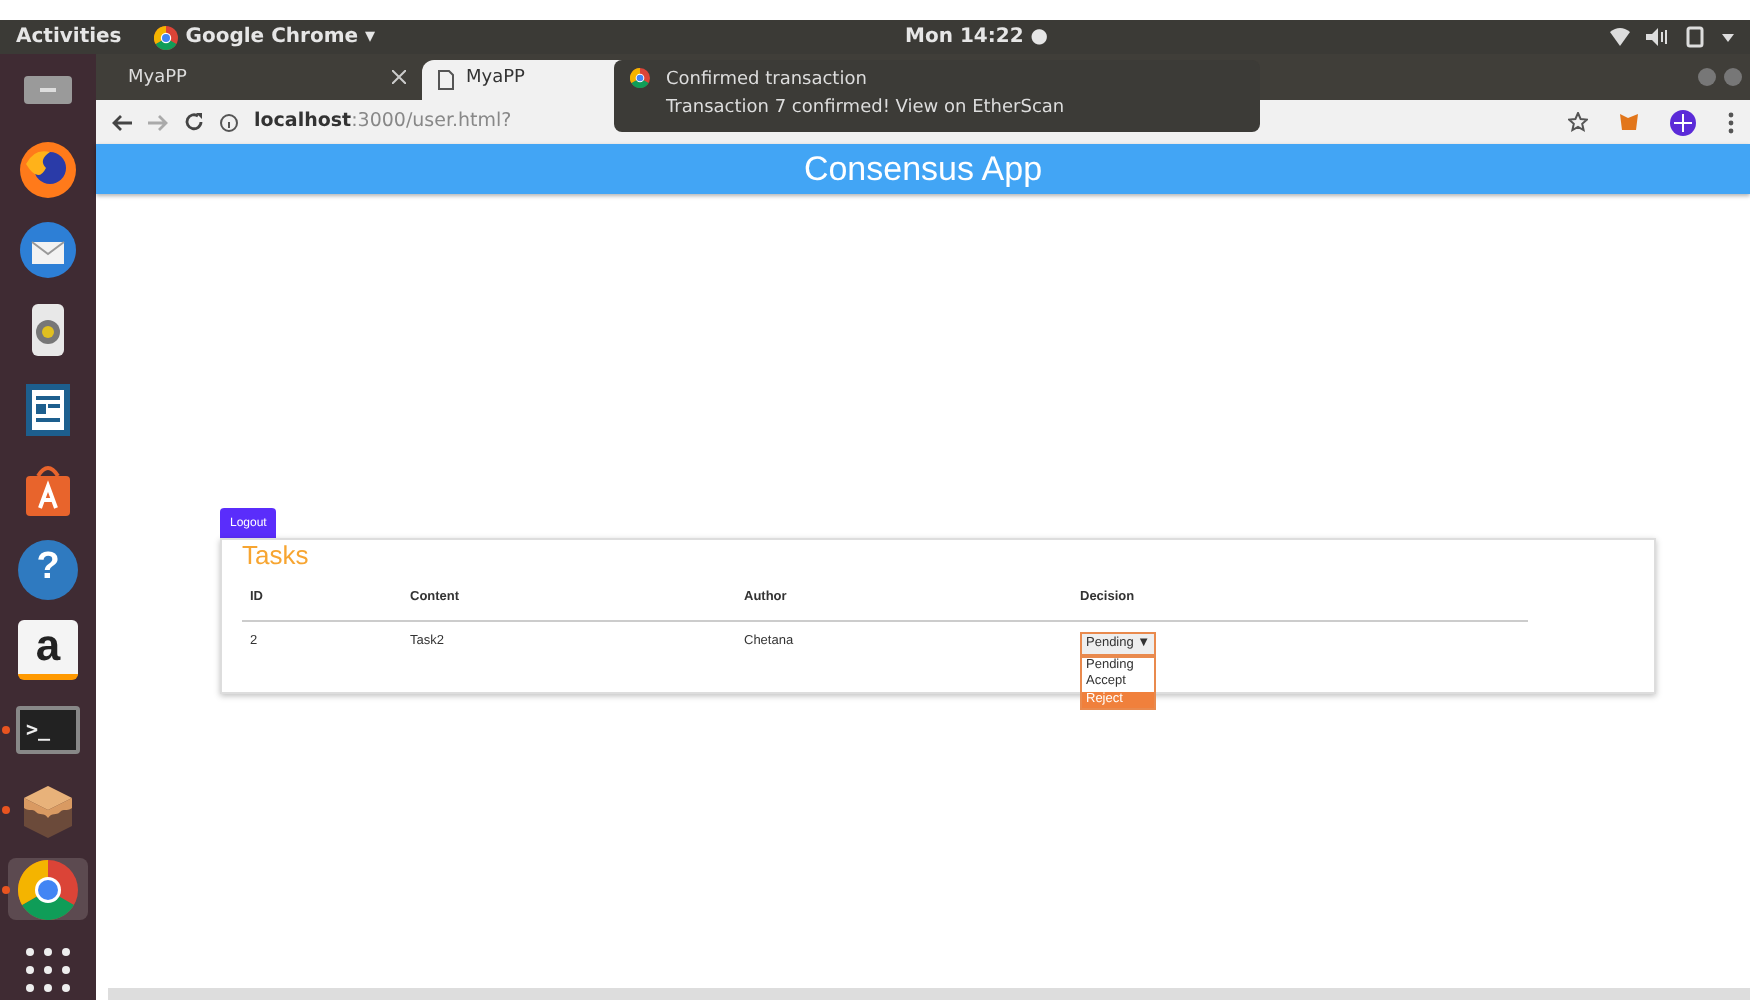 The height and width of the screenshot is (1000, 1750). What do you see at coordinates (48, 569) in the screenshot?
I see `help-icon: ?` at bounding box center [48, 569].